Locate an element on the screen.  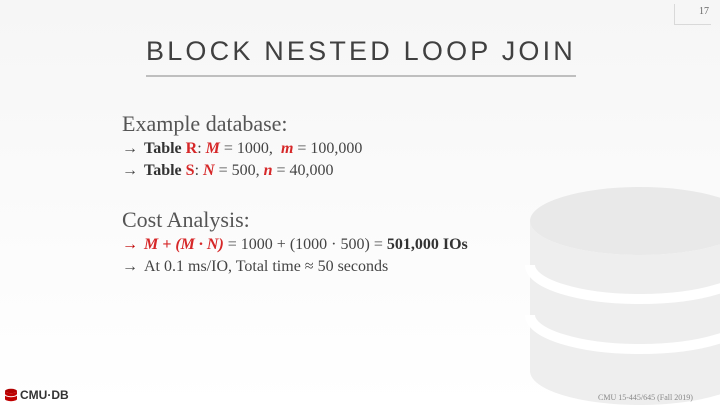
time-text: At 0.1 ms/IO, Total time ≈ 50 seconds is located at coordinates (266, 266).